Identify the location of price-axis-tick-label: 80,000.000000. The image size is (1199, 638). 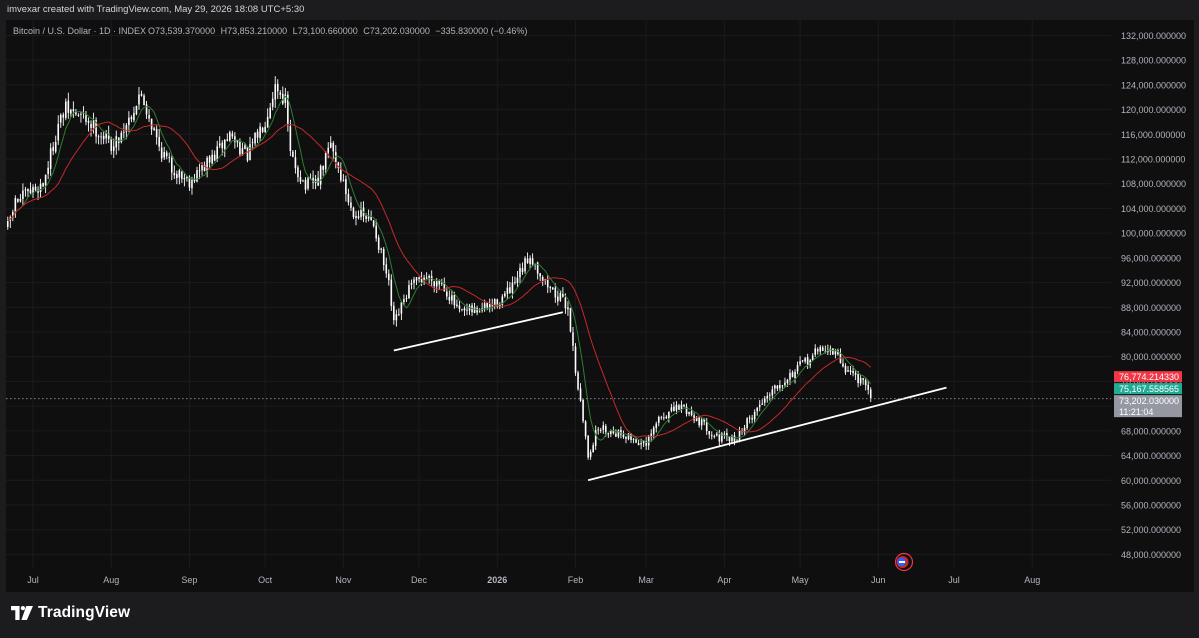
(1151, 357).